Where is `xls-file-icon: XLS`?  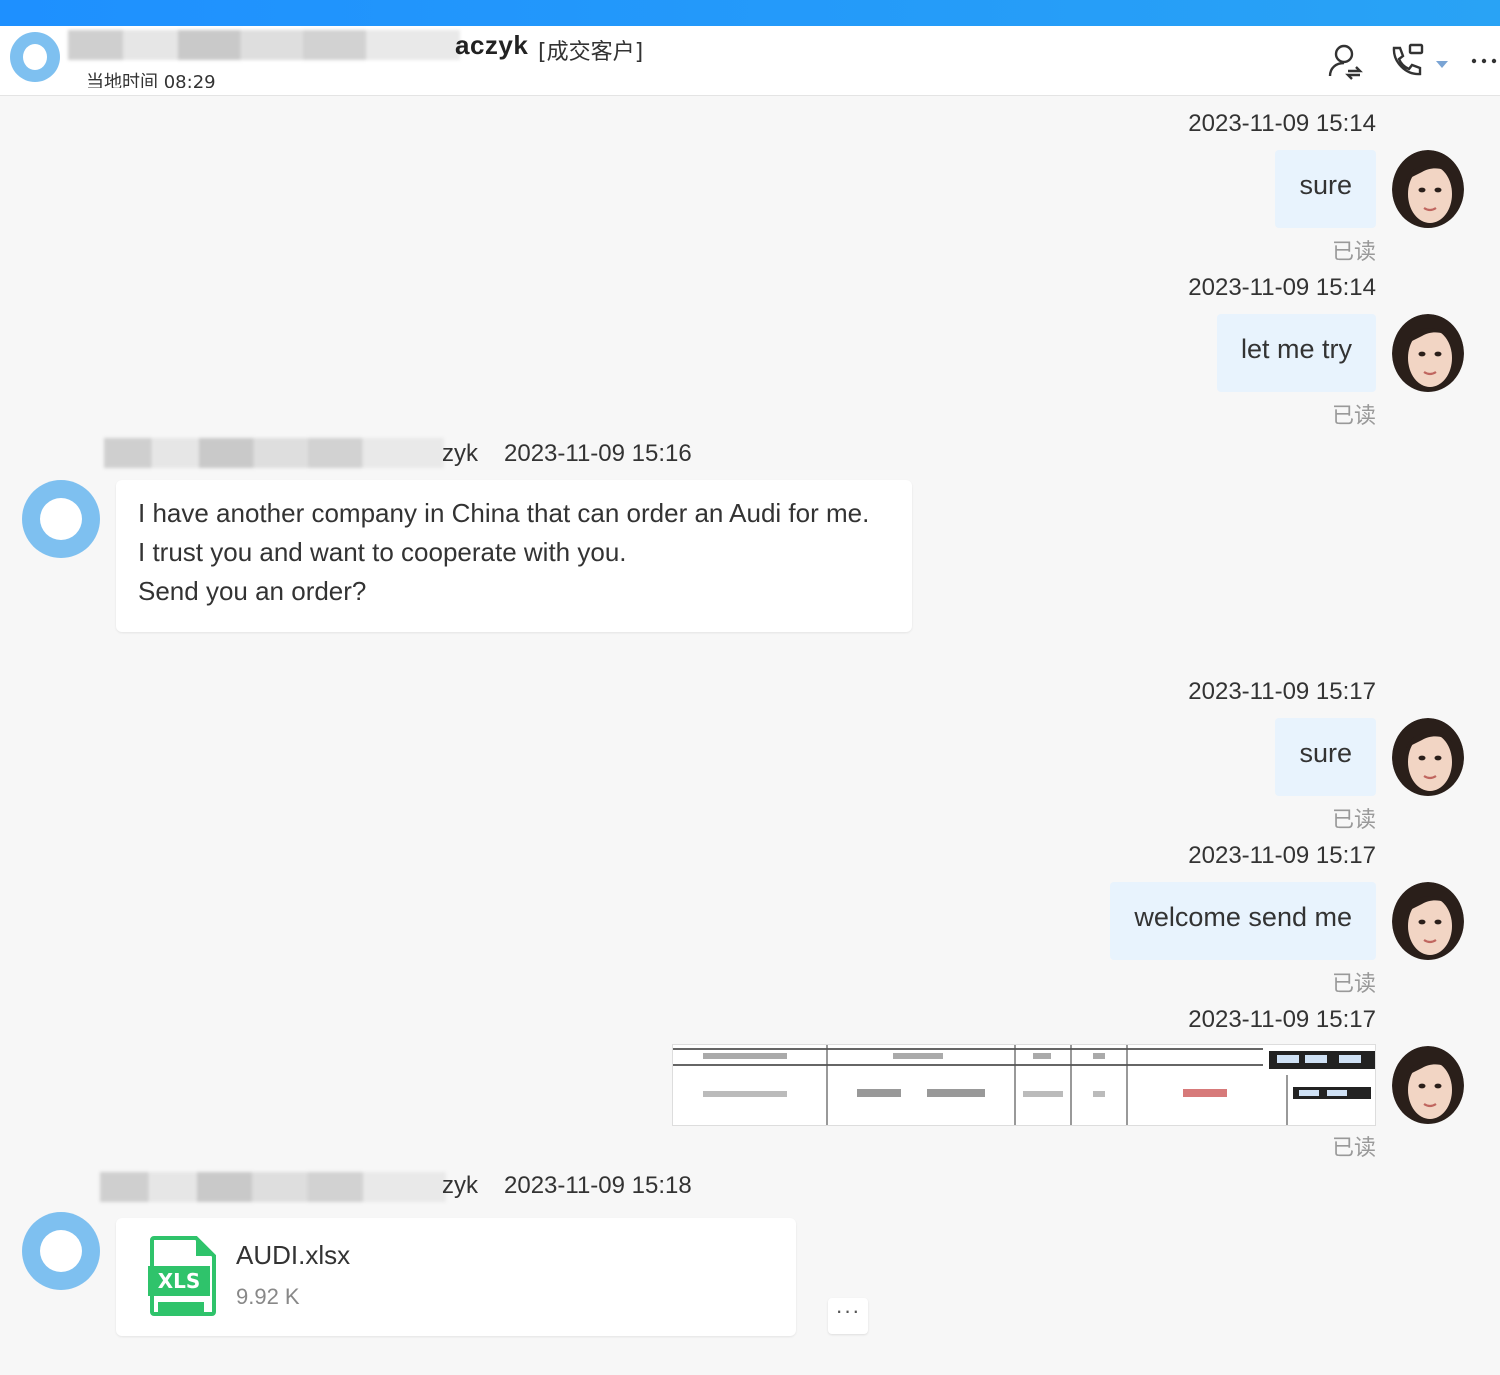
xls-file-icon: XLS is located at coordinates (183, 1276).